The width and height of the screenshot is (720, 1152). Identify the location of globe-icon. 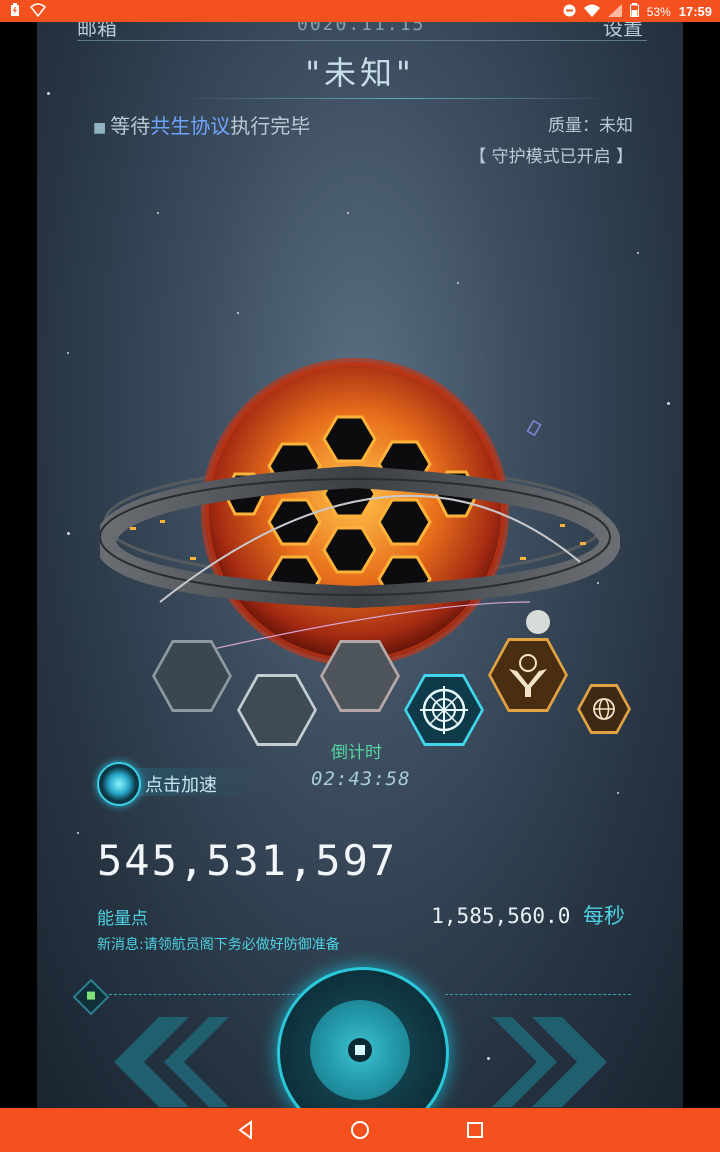
(604, 709).